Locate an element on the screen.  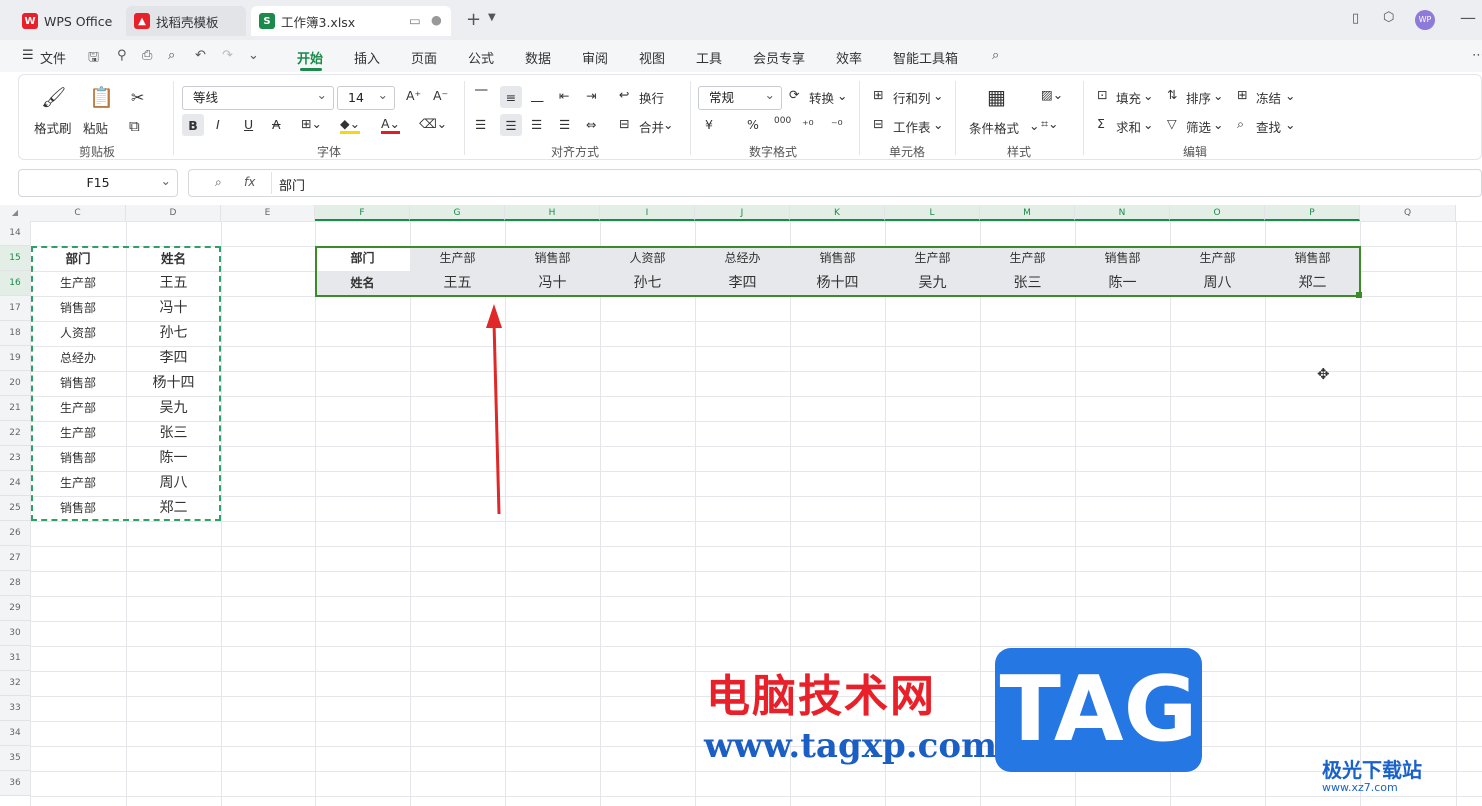
column-header-p: P is located at coordinates (1312, 213).